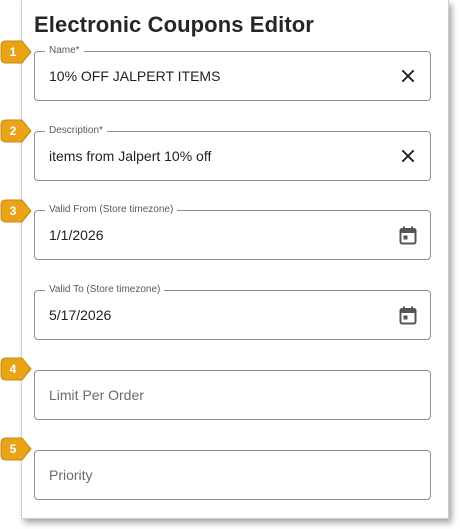 The height and width of the screenshot is (529, 460). What do you see at coordinates (232, 73) in the screenshot?
I see `name-field: Name* 10% OFF JALPERT ITEMS` at bounding box center [232, 73].